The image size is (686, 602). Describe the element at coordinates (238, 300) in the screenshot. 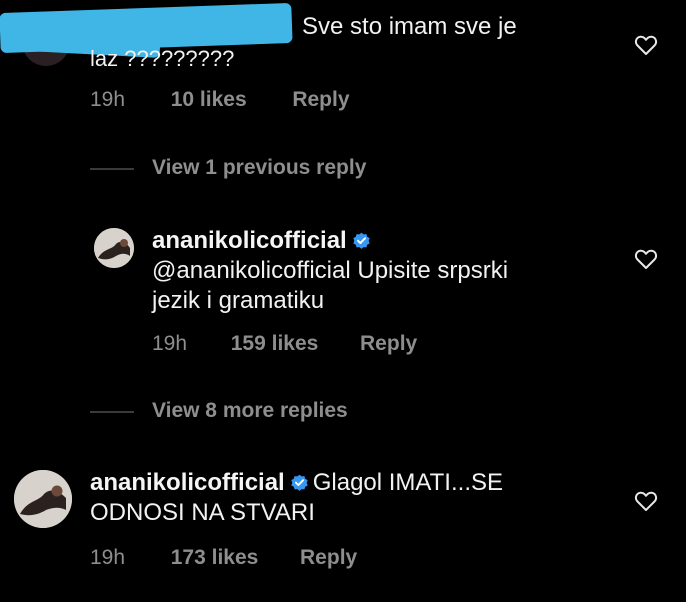

I see `reply-text-line2: jezik i gramatiku` at that location.